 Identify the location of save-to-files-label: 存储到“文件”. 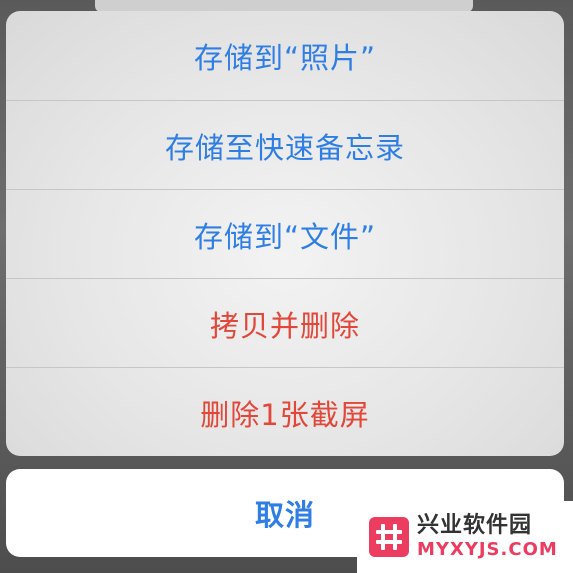
(285, 236).